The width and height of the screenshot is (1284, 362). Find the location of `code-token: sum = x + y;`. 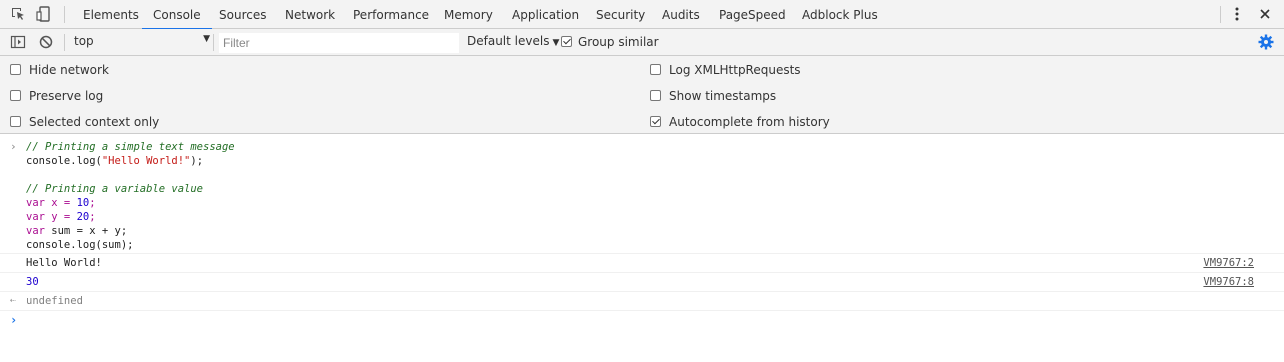

code-token: sum = x + y; is located at coordinates (86, 231).